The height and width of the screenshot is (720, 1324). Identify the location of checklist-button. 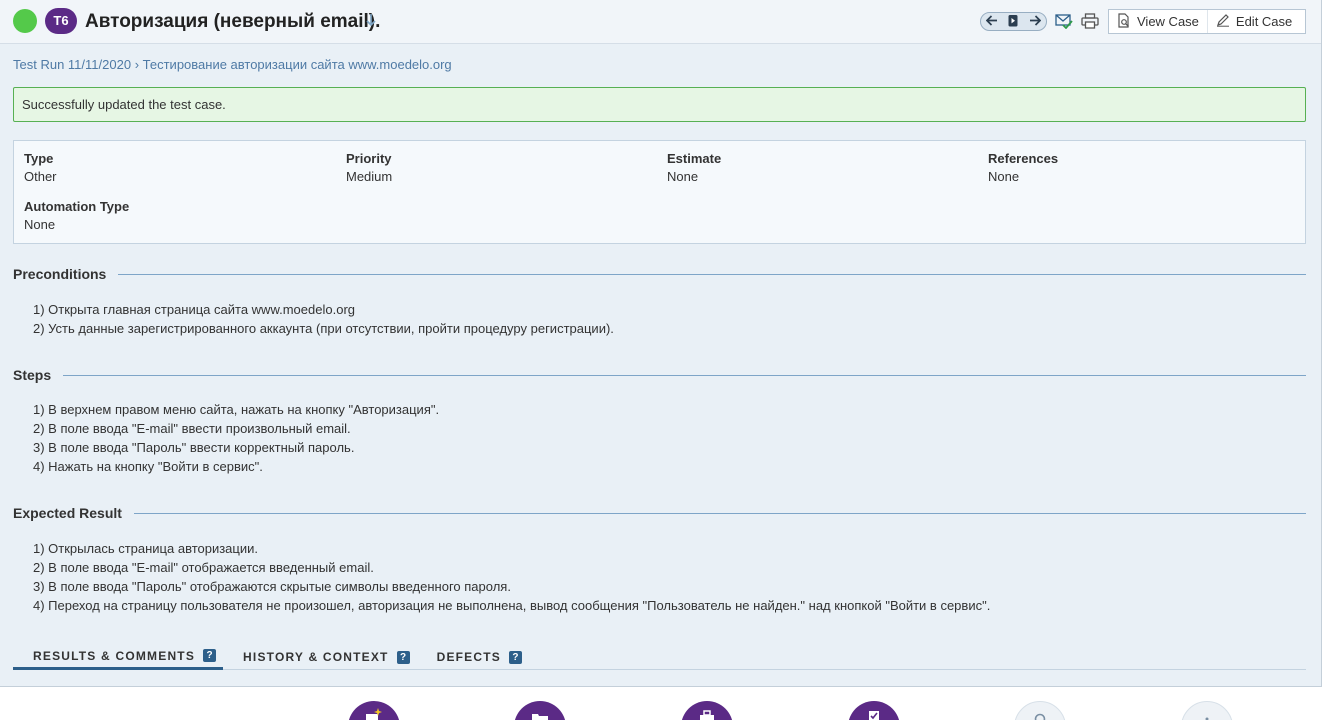
(874, 710).